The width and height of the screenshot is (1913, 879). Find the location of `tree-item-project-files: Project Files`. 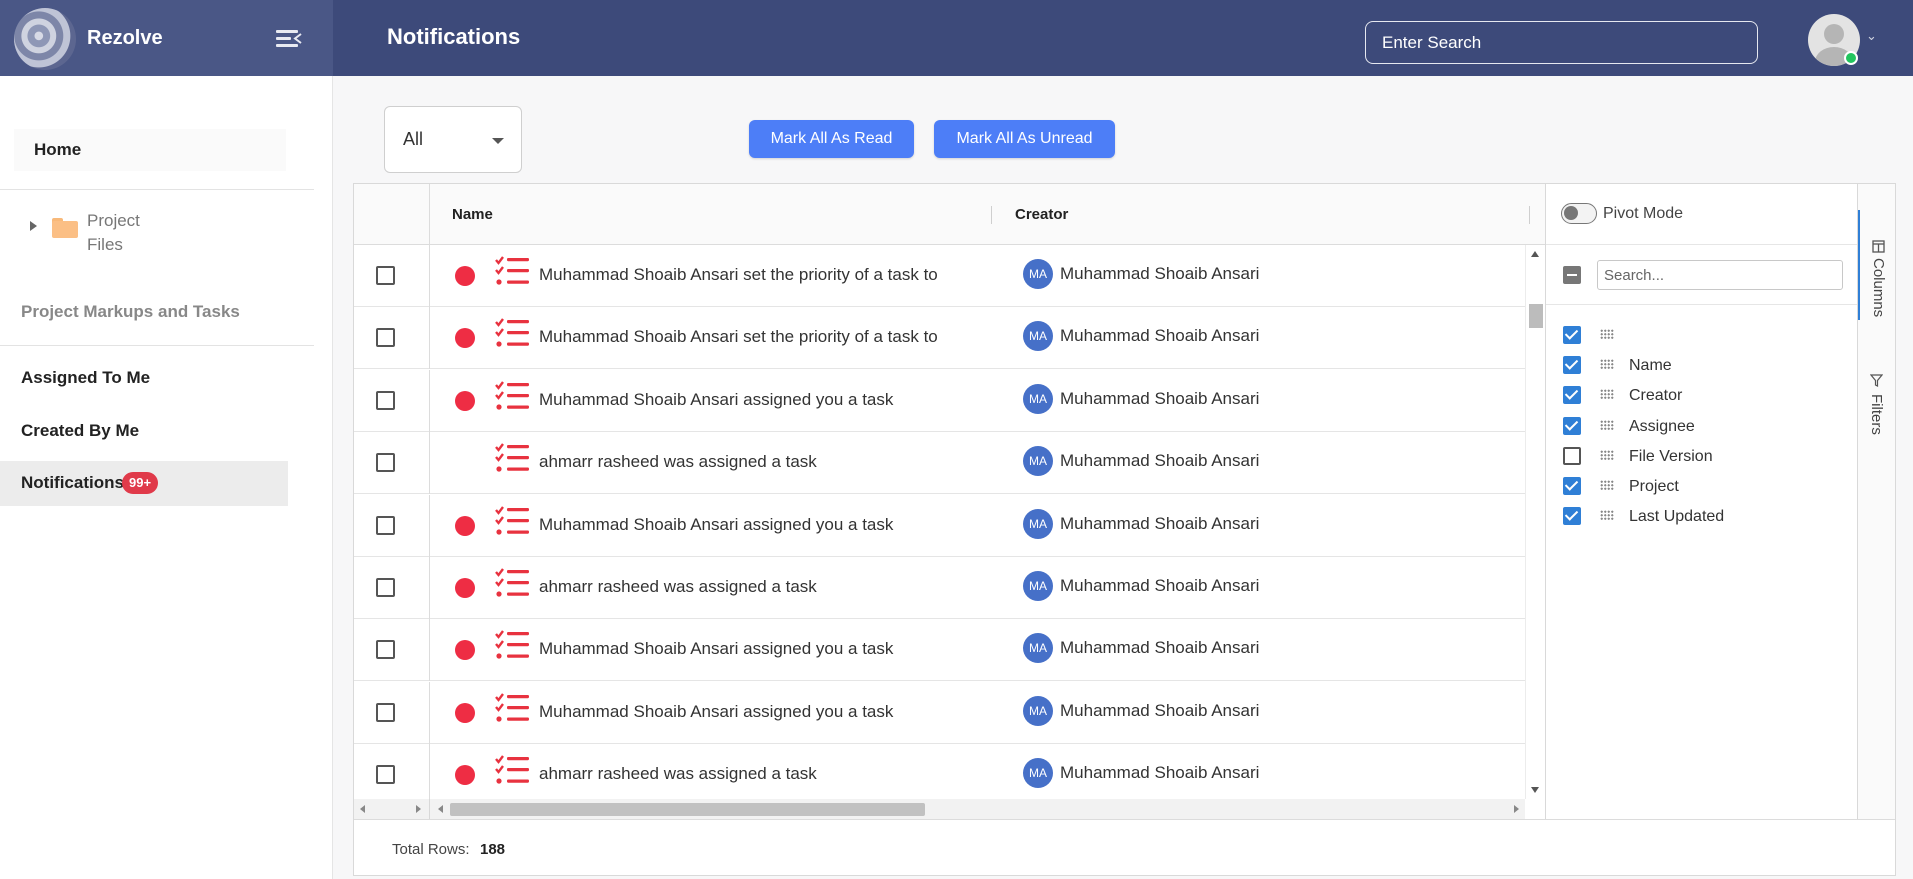

tree-item-project-files: Project Files is located at coordinates (130, 234).